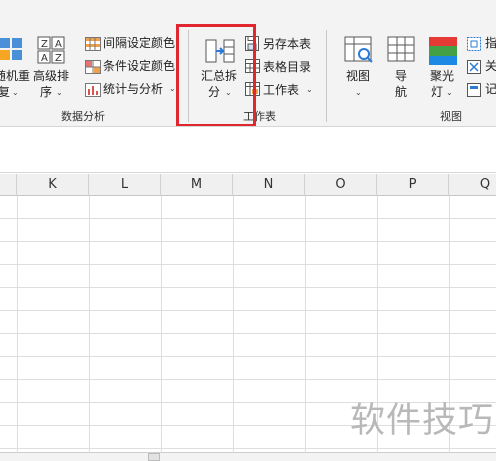  I want to click on advanced-sort-label-2: 序, so click(46, 92).